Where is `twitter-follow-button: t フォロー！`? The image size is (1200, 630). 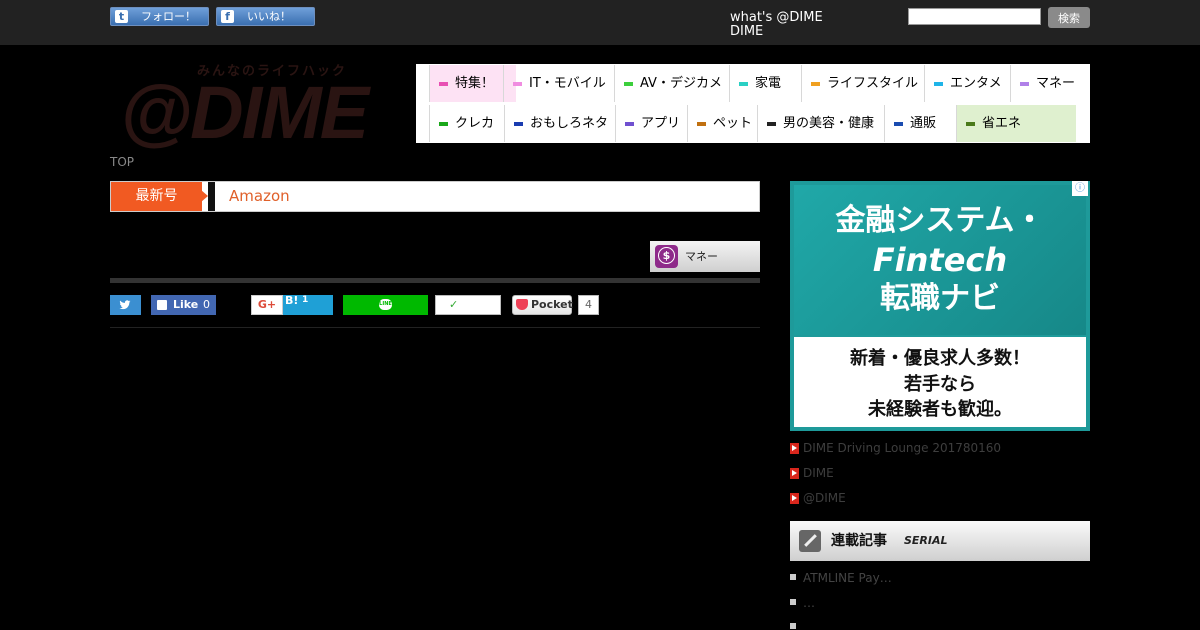 twitter-follow-button: t フォロー！ is located at coordinates (159, 16).